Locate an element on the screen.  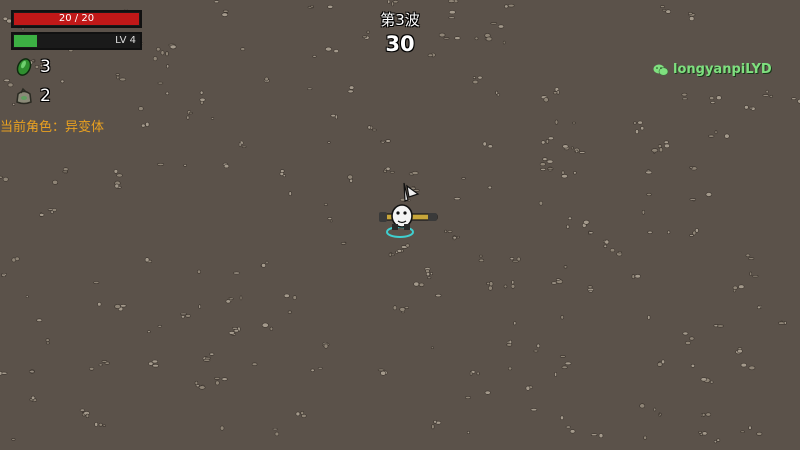
material-bag-icon is located at coordinates (24, 96).